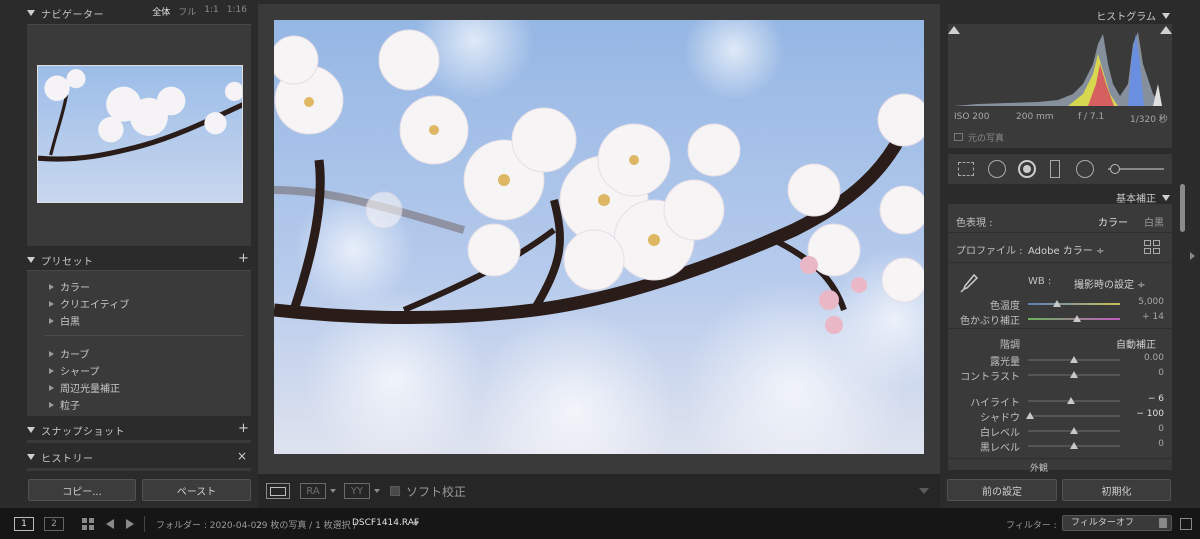 The width and height of the screenshot is (1200, 539). What do you see at coordinates (1117, 523) in the screenshot?
I see `filter-dropdown: フィルターオフ` at bounding box center [1117, 523].